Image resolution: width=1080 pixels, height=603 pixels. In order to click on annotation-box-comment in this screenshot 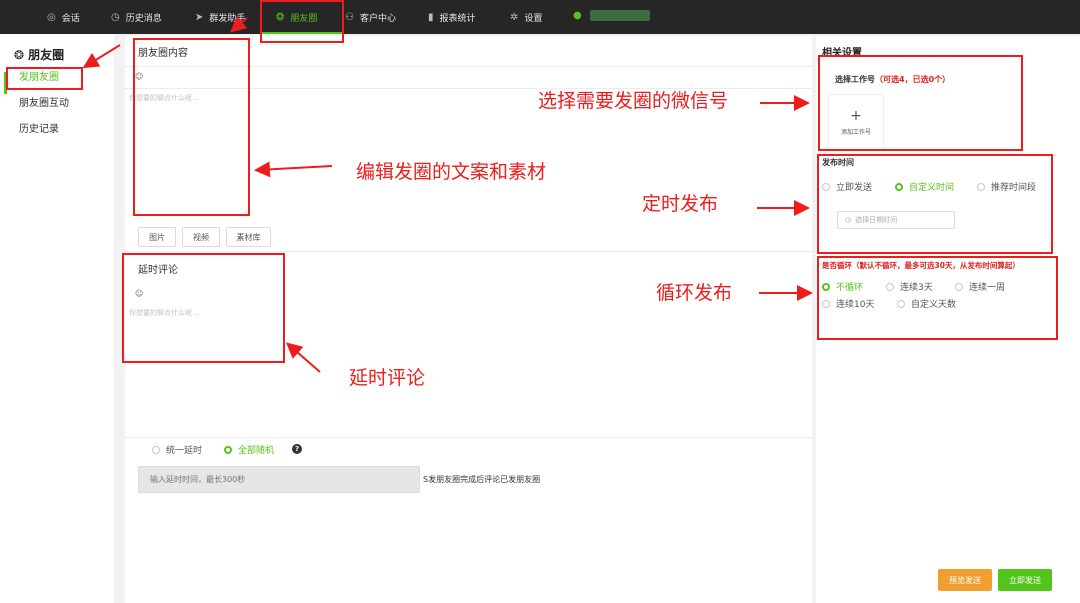, I will do `click(203, 308)`.